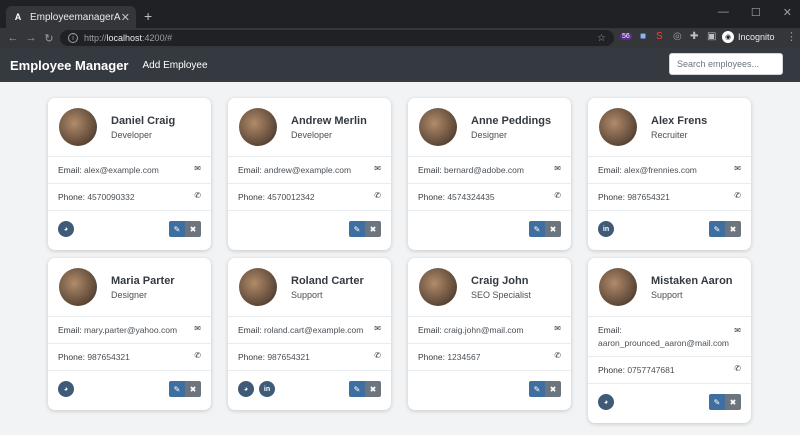  Describe the element at coordinates (327, 280) in the screenshot. I see `employee-name: Roland Carter` at that location.